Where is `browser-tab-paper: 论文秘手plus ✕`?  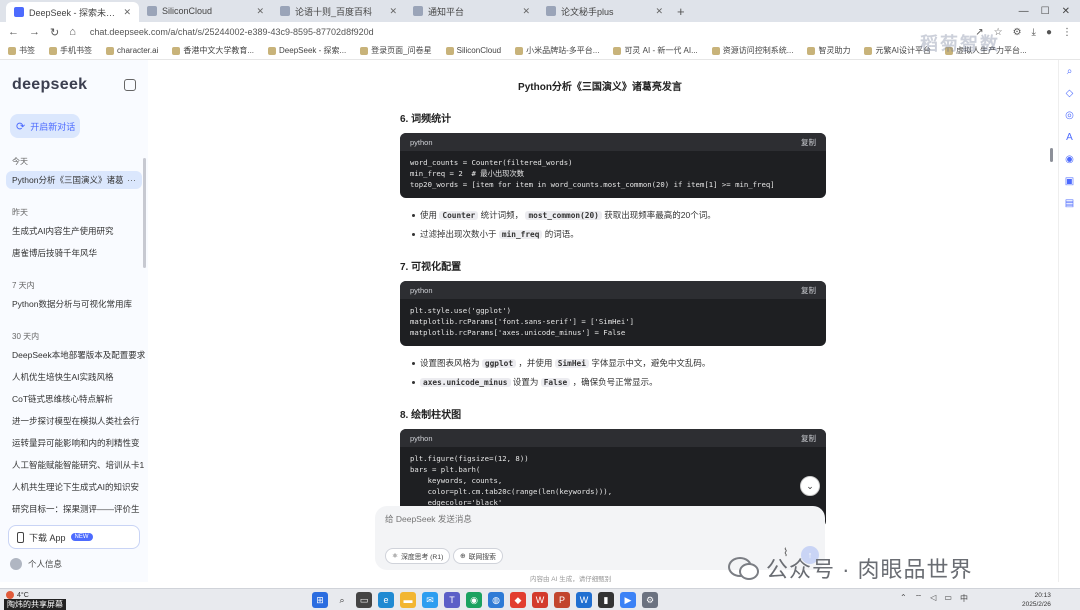 browser-tab-paper: 论文秘手plus ✕ is located at coordinates (604, 11).